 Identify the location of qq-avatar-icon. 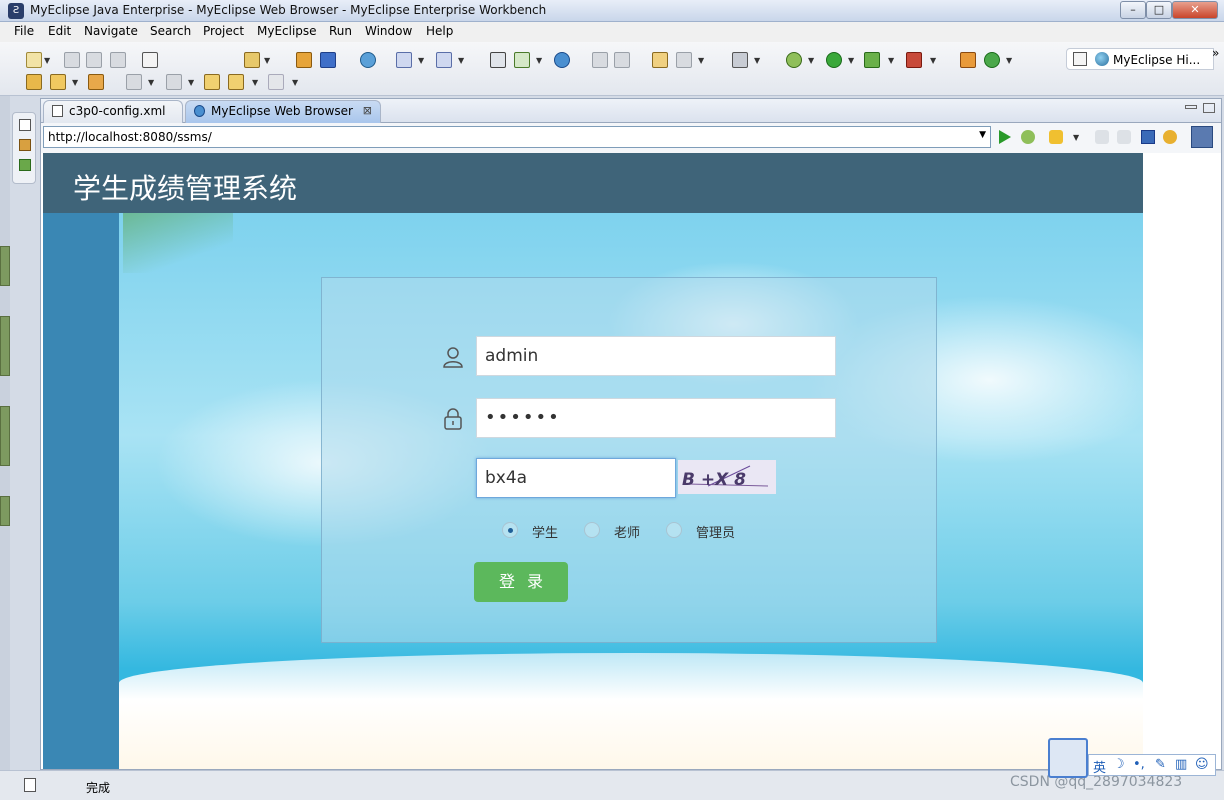
(1068, 758).